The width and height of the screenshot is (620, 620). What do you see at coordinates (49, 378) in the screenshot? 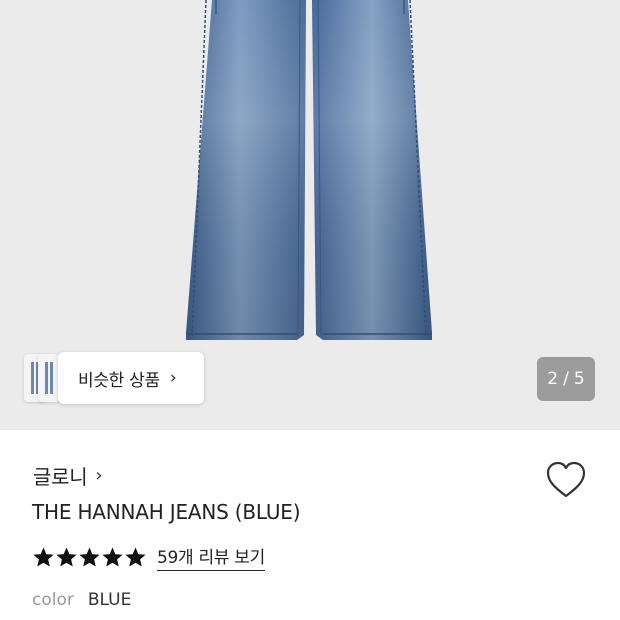
I see `similar-thumbnail` at bounding box center [49, 378].